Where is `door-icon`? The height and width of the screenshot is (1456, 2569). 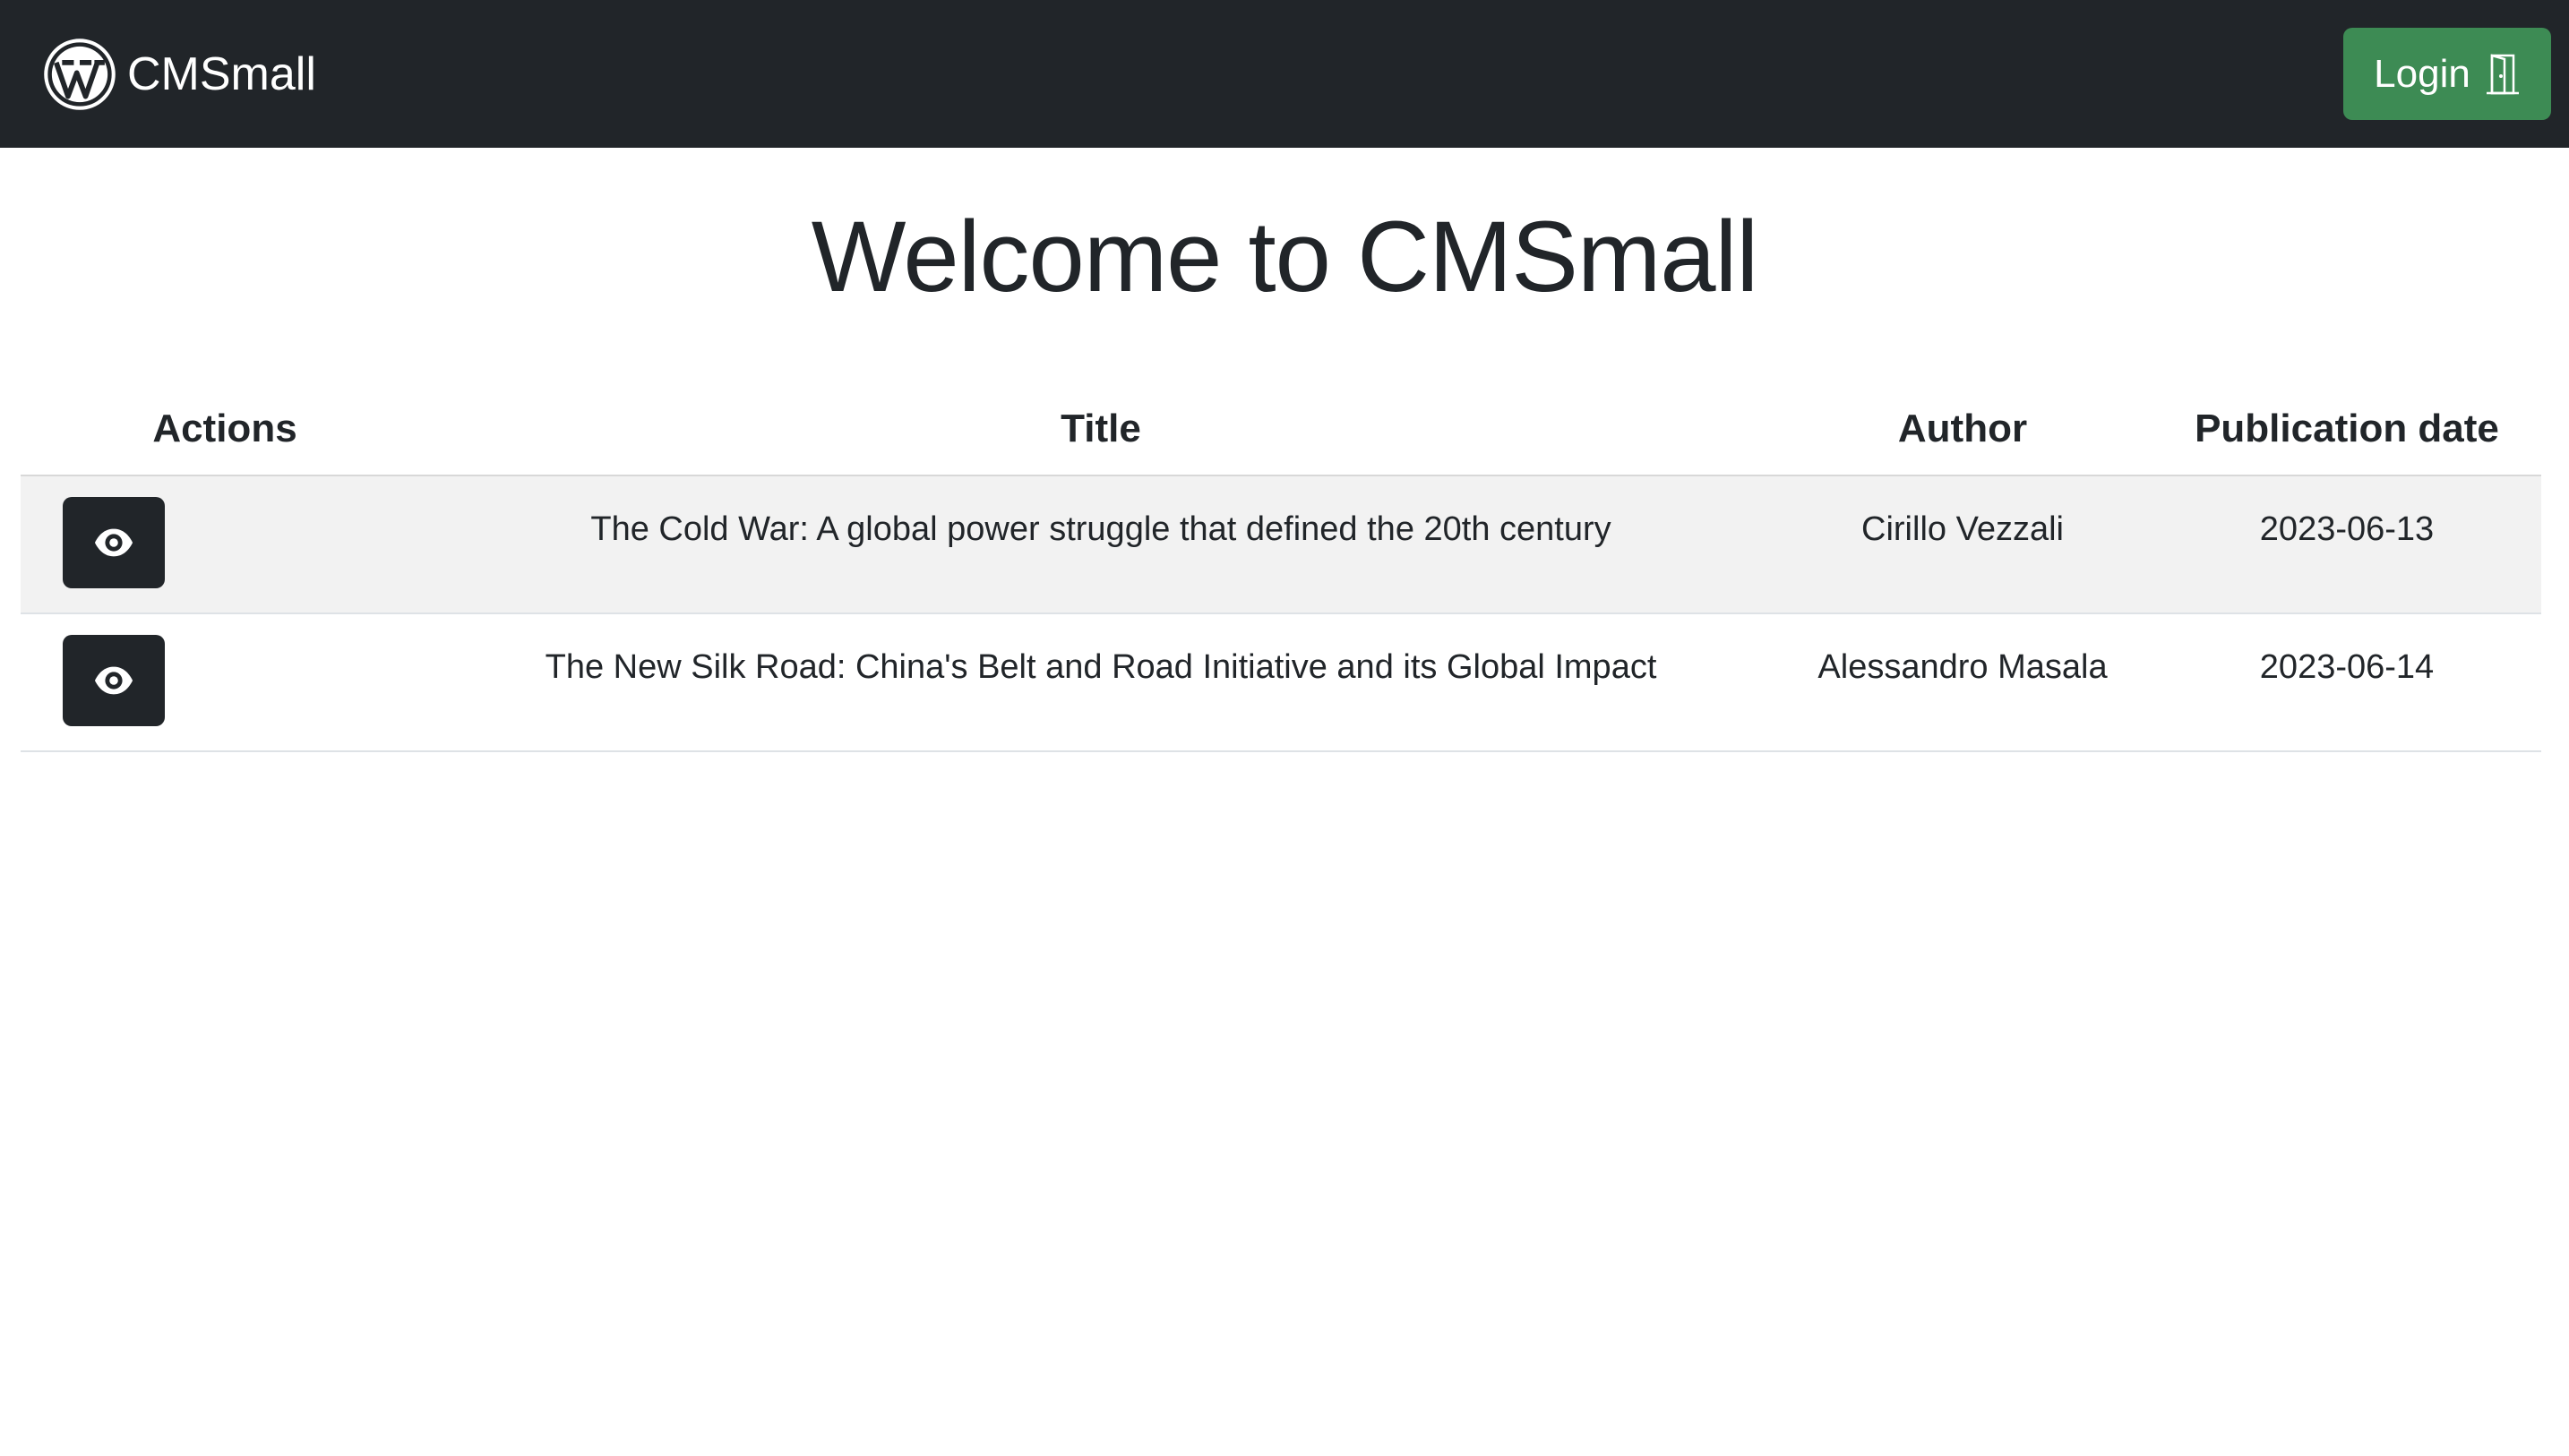 door-icon is located at coordinates (2495, 74).